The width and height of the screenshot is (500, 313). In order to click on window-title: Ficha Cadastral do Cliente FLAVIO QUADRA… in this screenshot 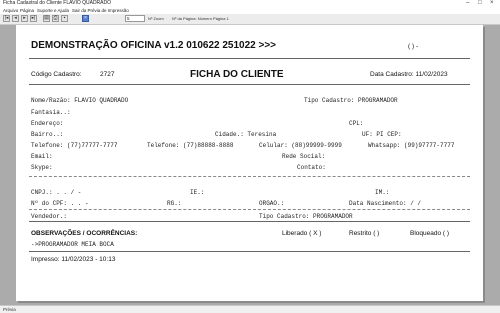, I will do `click(57, 3)`.